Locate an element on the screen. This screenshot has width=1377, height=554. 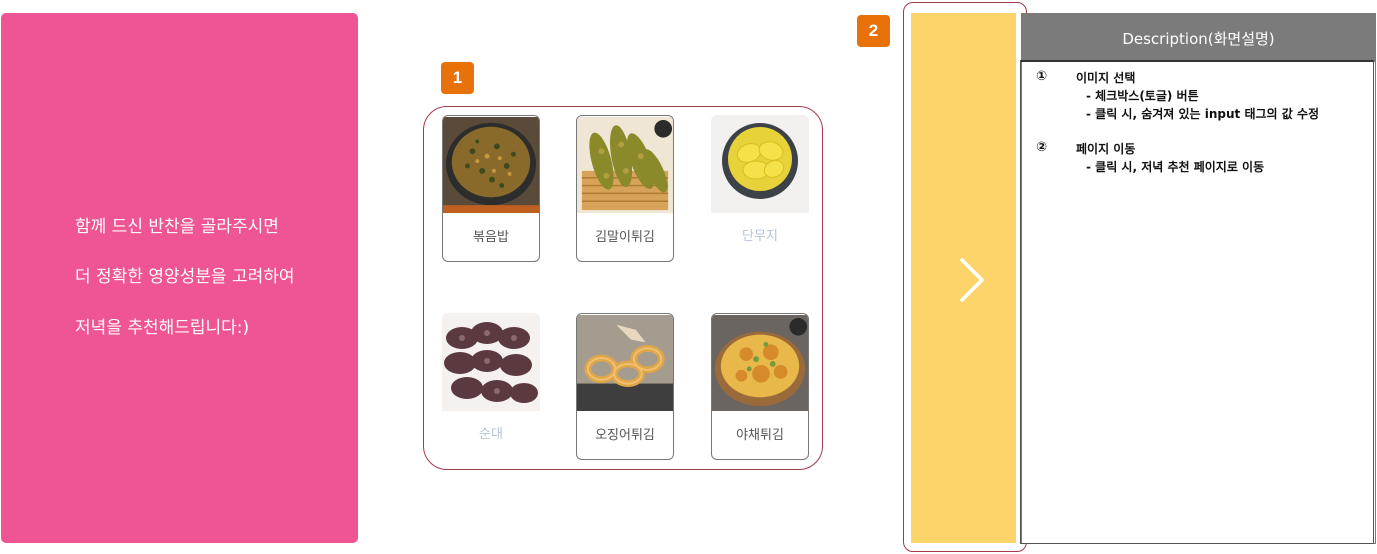
food-card-vegetable-fry: 야채튀김 is located at coordinates (760, 386).